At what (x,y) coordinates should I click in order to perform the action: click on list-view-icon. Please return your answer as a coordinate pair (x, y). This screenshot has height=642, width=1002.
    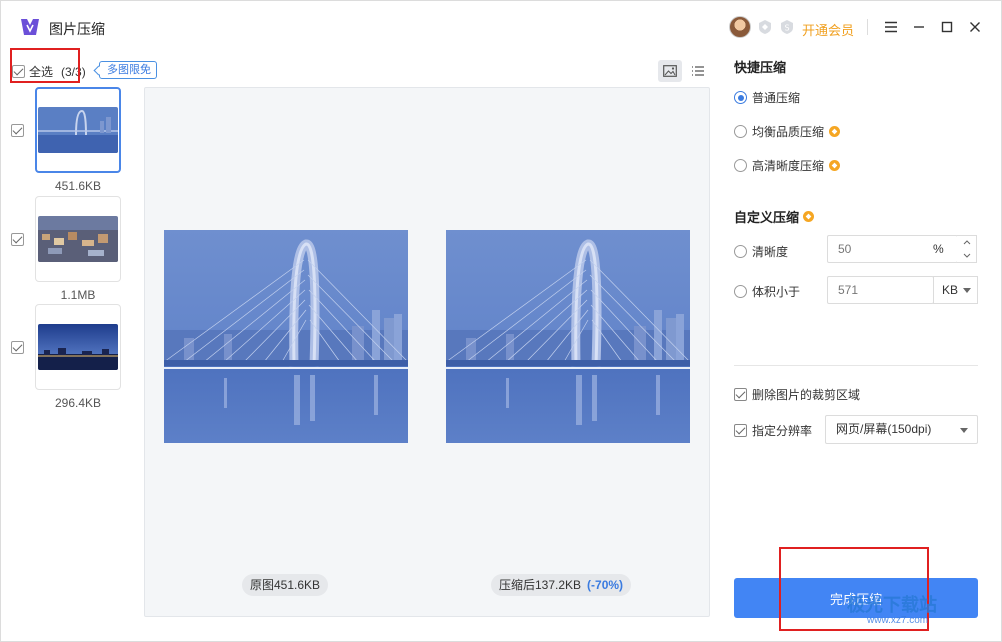
    Looking at the image, I should click on (698, 71).